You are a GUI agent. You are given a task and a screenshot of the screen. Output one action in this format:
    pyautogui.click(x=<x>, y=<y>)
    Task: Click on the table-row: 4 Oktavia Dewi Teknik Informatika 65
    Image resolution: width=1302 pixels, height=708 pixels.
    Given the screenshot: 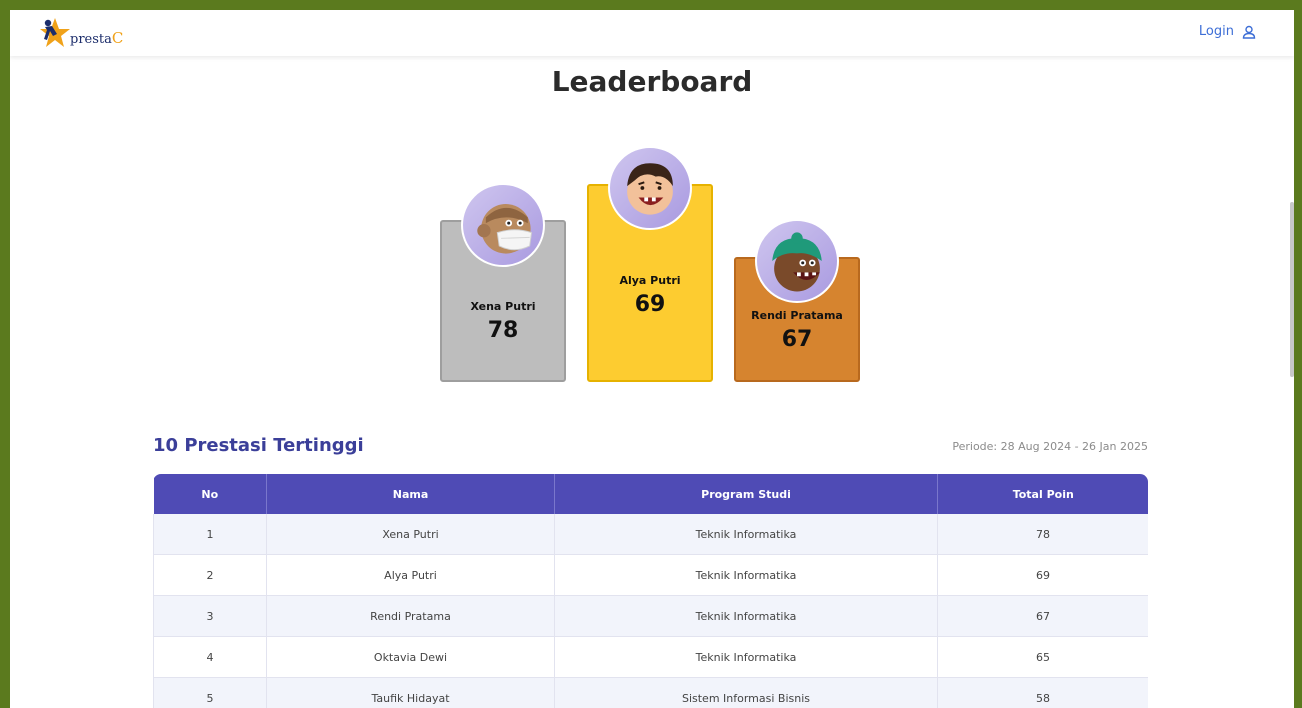 What is the action you would take?
    pyautogui.click(x=650, y=657)
    